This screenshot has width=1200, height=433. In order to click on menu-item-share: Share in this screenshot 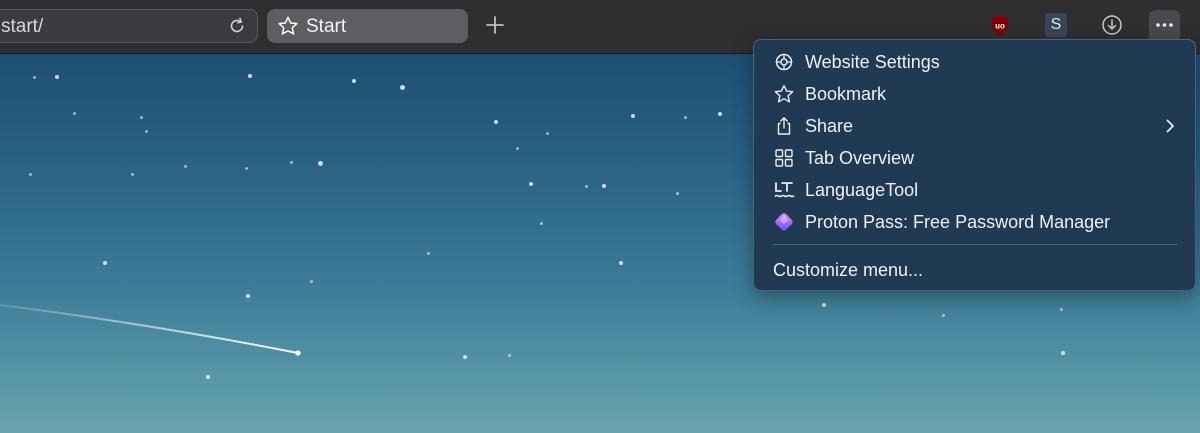, I will do `click(974, 126)`.